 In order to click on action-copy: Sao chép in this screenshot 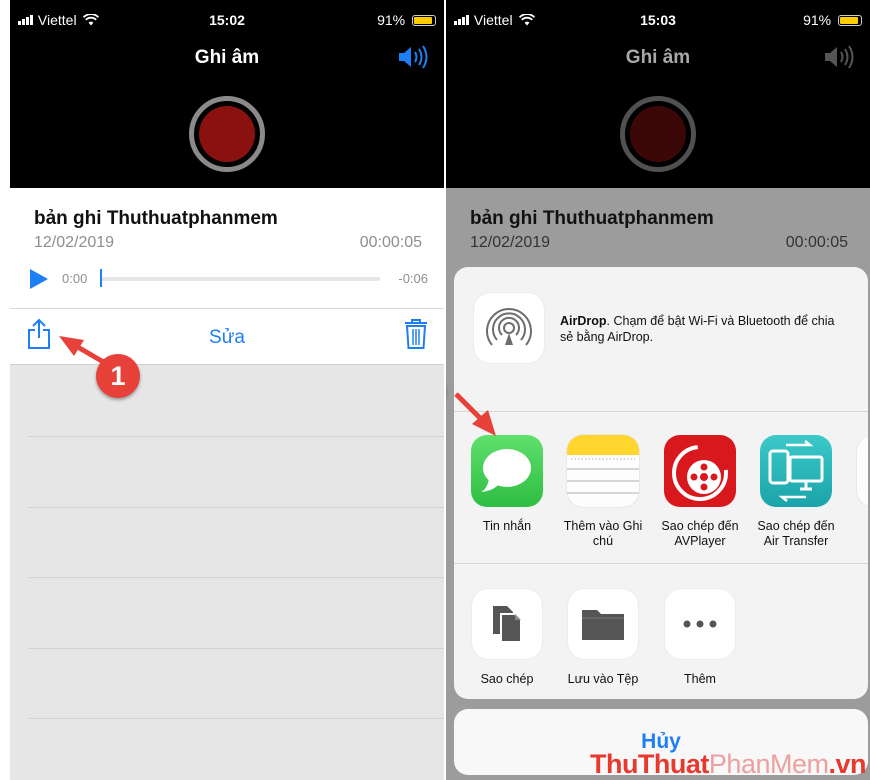, I will do `click(507, 637)`.